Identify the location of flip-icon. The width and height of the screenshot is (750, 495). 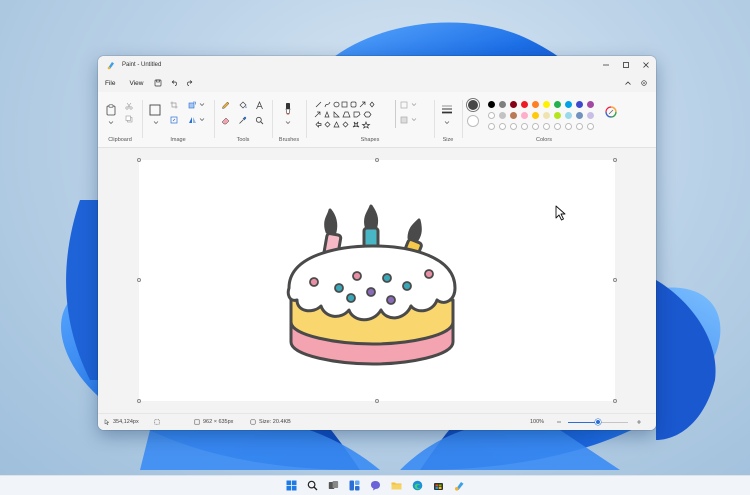
(192, 120).